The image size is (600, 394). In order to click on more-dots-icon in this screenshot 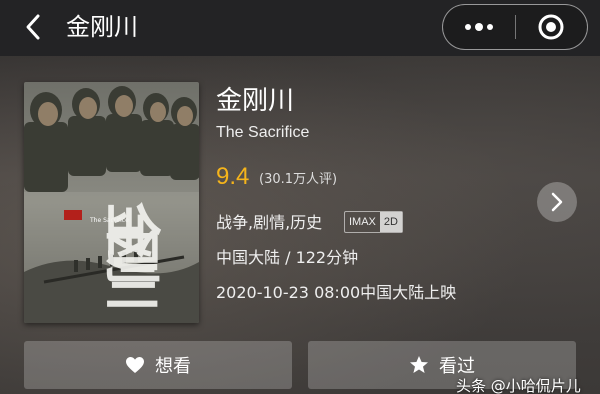, I will do `click(478, 27)`.